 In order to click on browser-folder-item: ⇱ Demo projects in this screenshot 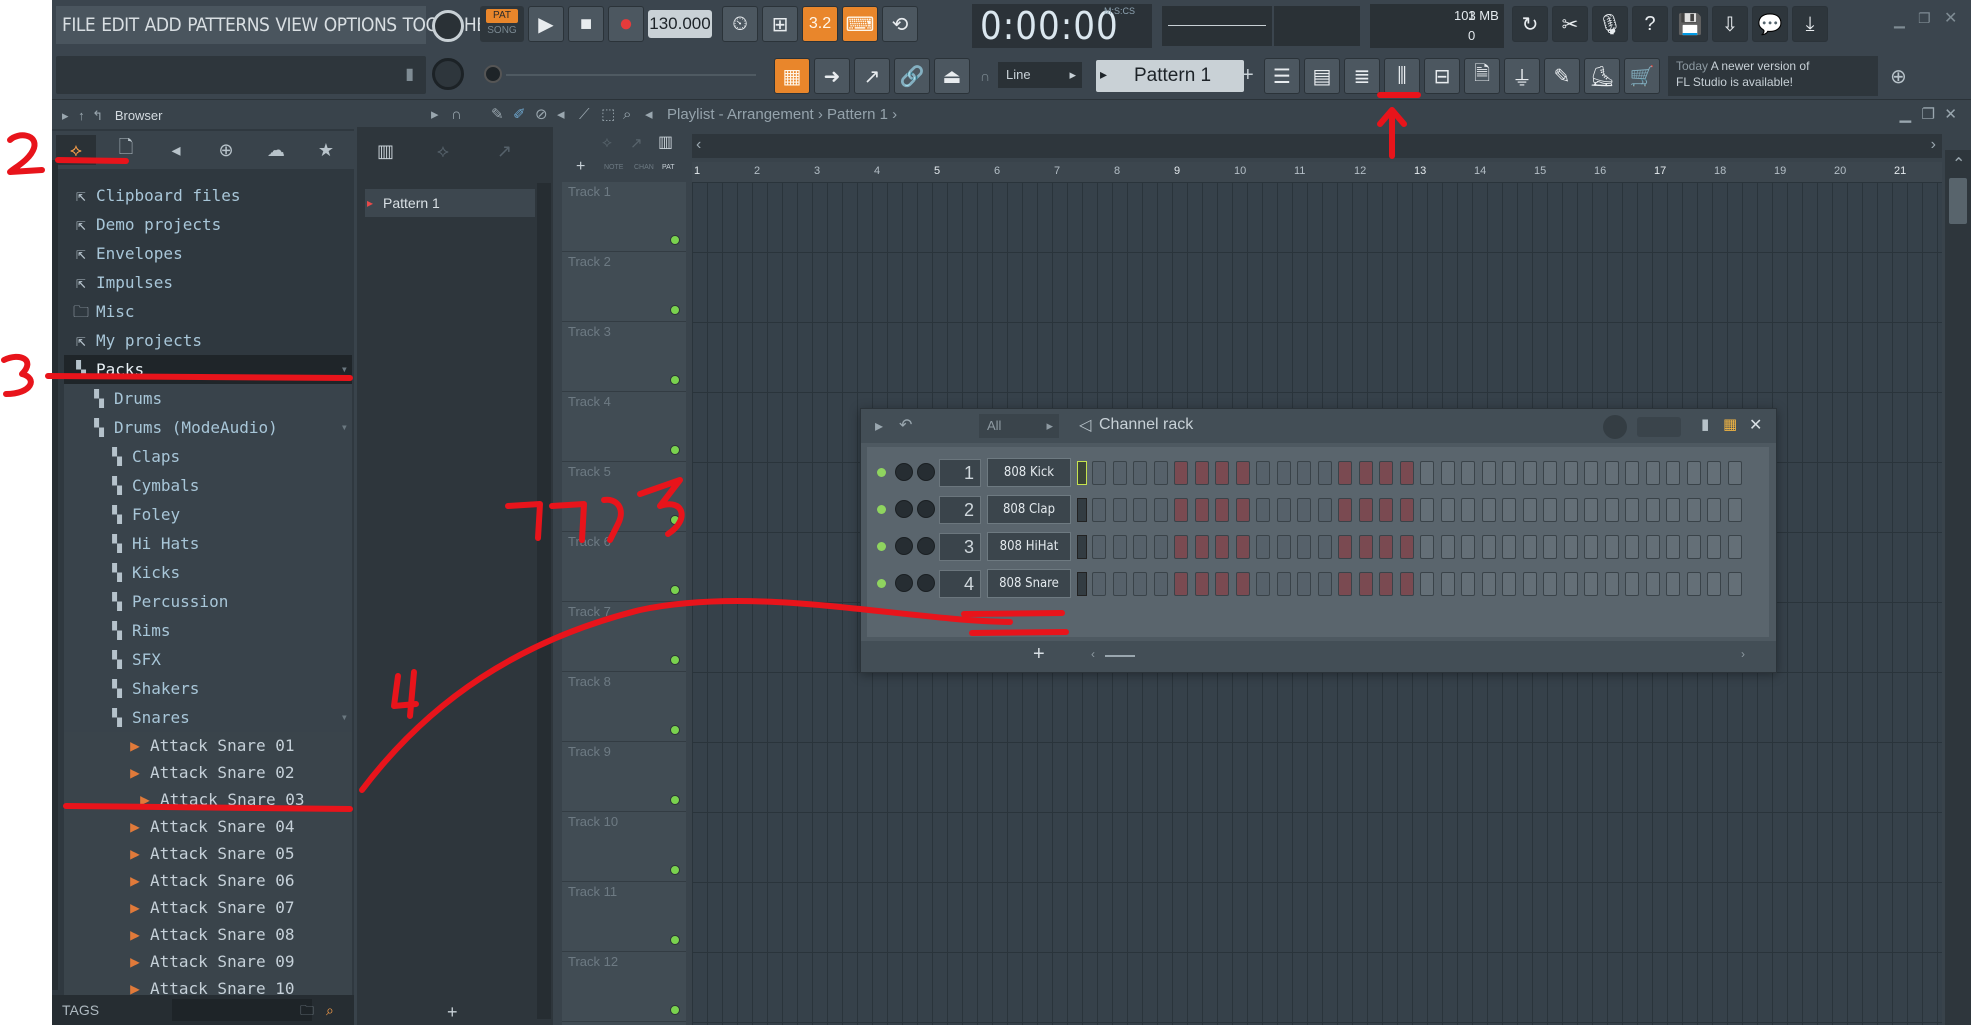, I will do `click(208, 224)`.